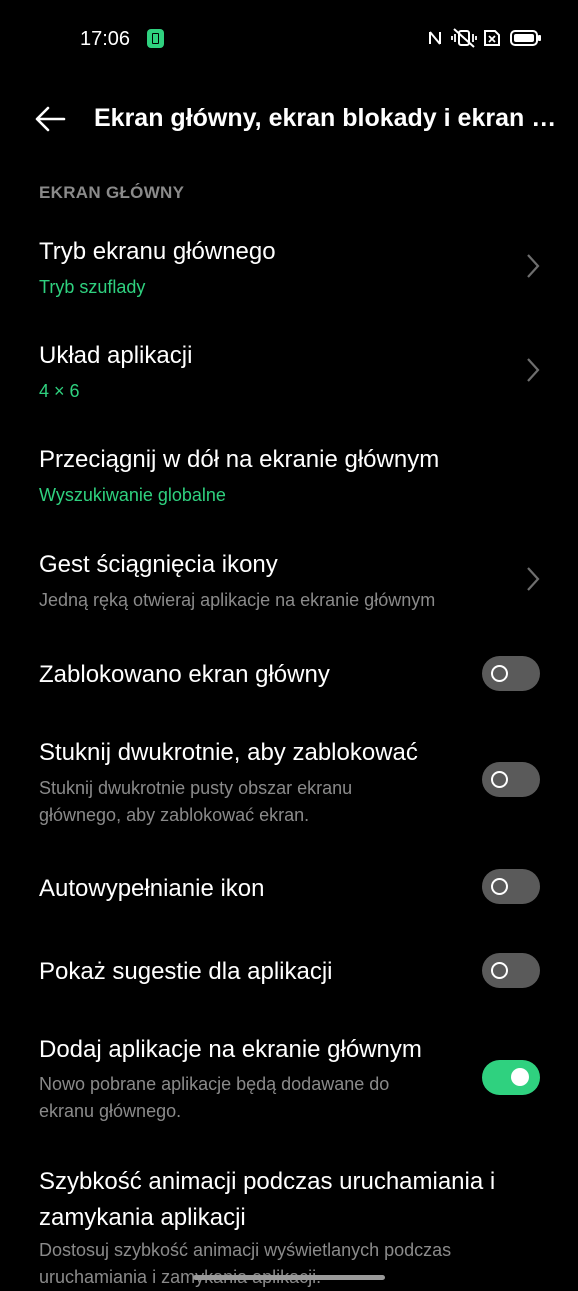 Image resolution: width=578 pixels, height=1291 pixels. What do you see at coordinates (132, 495) in the screenshot?
I see `setting-value: Wyszukiwanie globalne` at bounding box center [132, 495].